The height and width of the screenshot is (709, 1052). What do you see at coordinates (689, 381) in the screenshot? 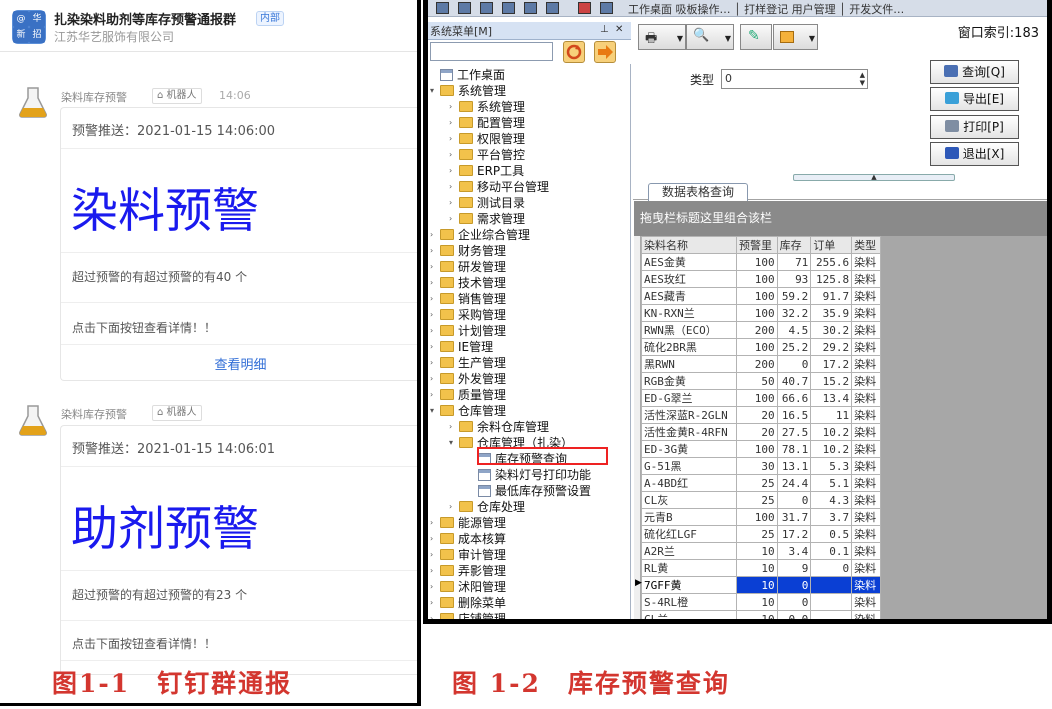
I see `table-cell: RGB金黄` at bounding box center [689, 381].